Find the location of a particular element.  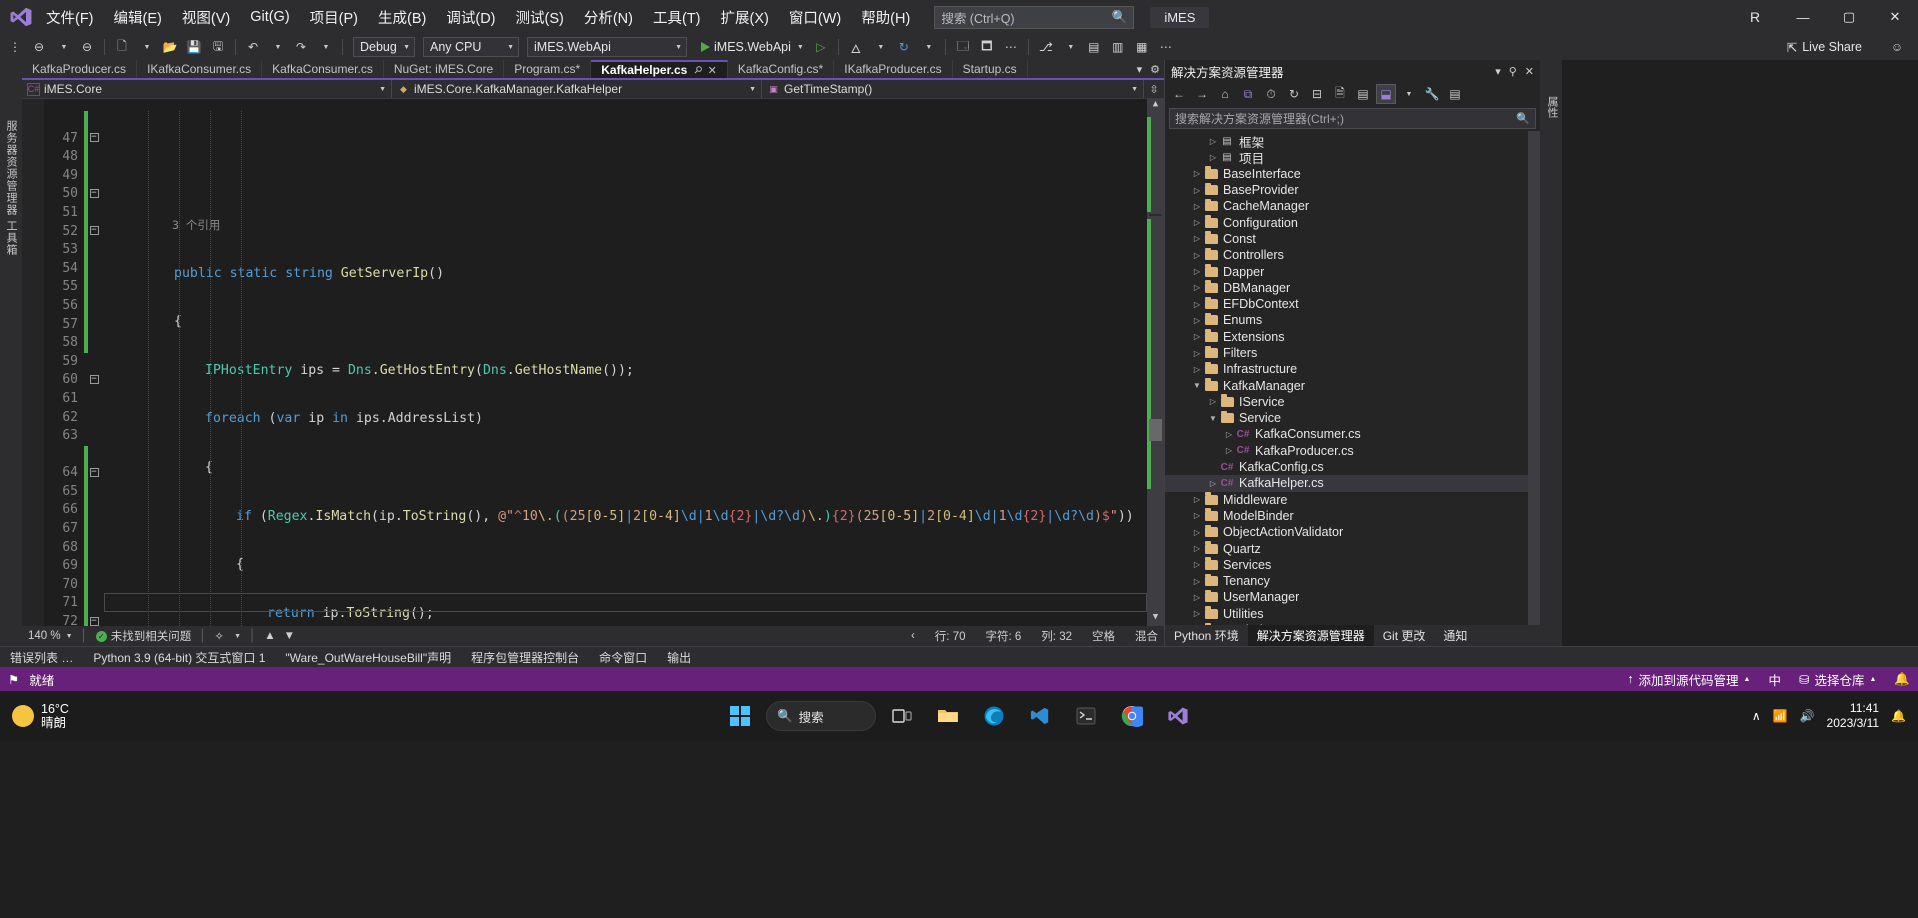

navigate-forward-icon: ⊖ is located at coordinates (87, 47).